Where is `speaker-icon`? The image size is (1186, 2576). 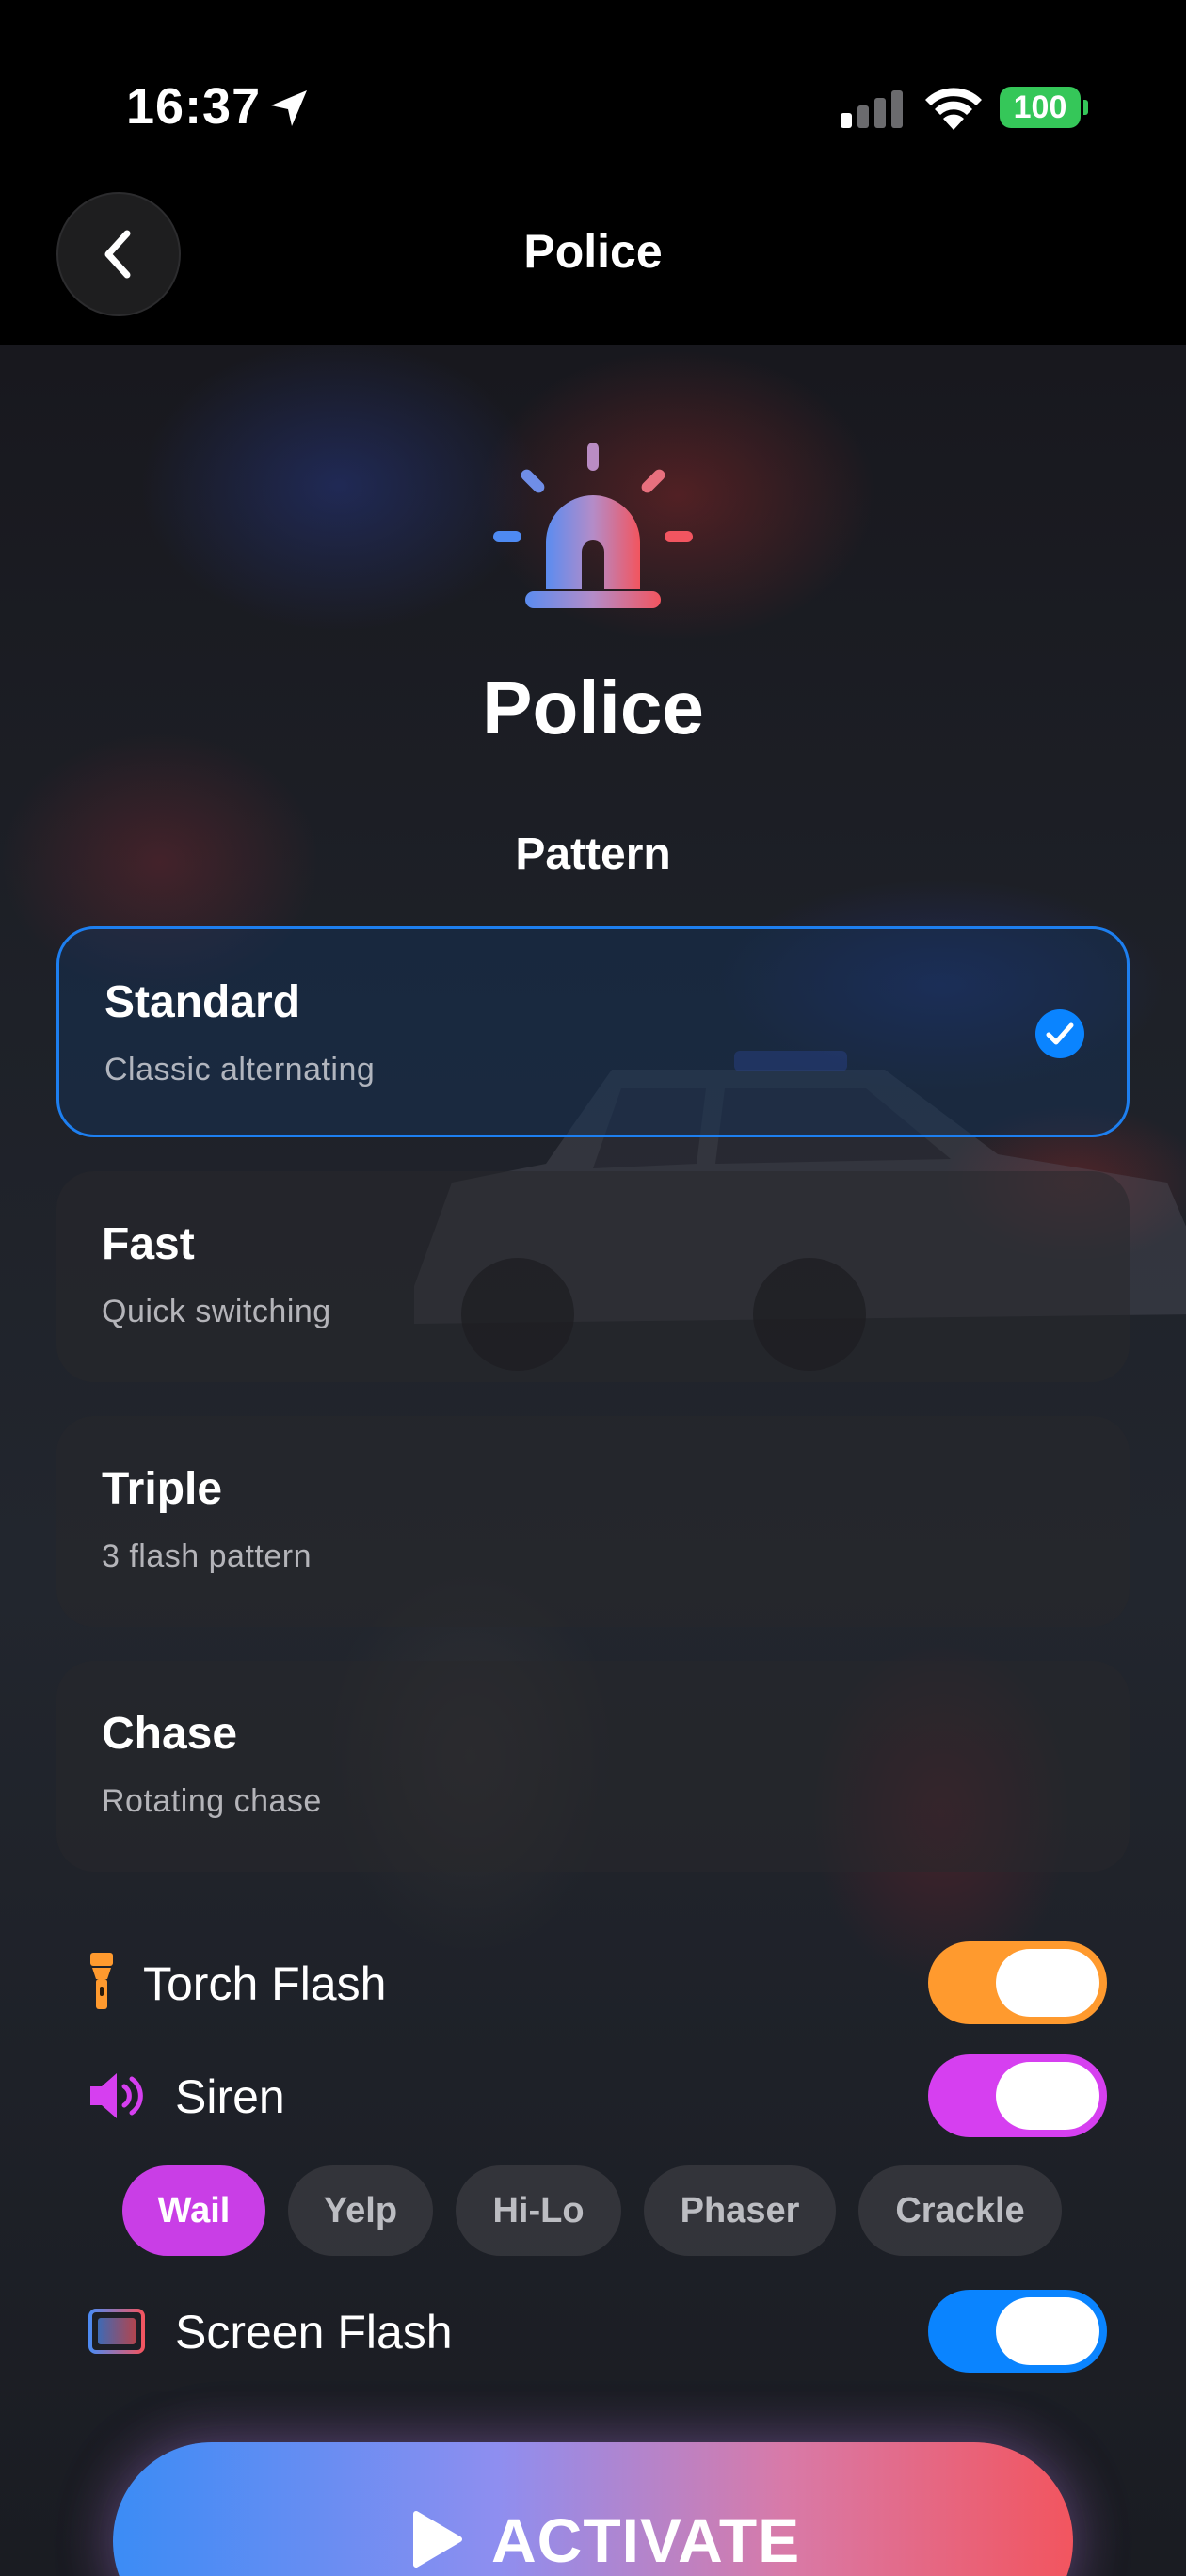
speaker-icon is located at coordinates (116, 2095).